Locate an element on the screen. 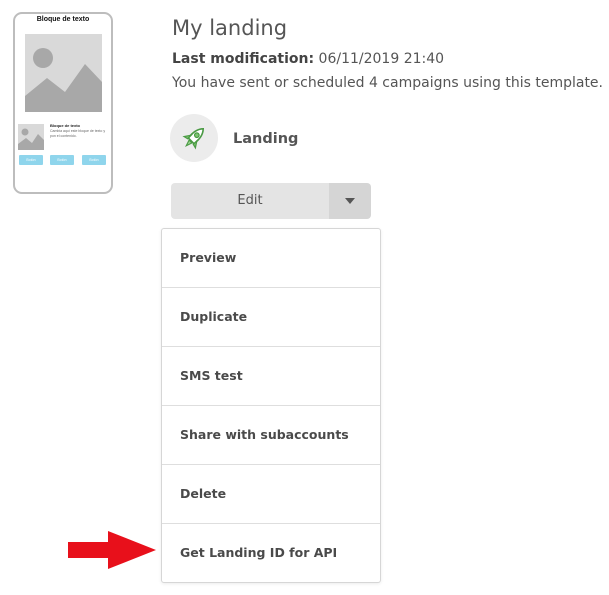  menu-item-duplicate: Duplicate is located at coordinates (271, 317).